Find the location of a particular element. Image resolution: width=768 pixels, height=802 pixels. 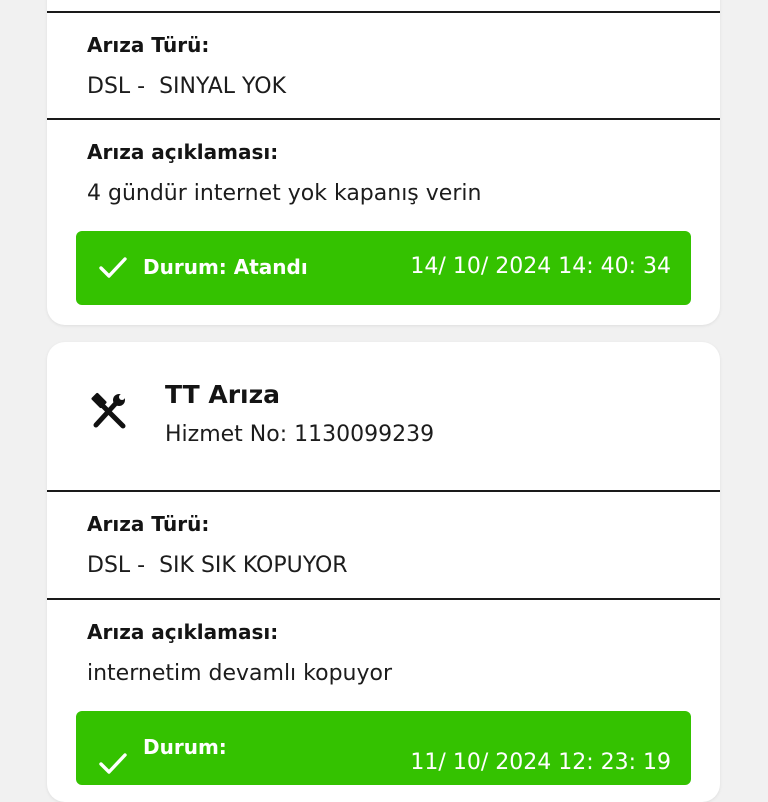

status-date: 11/ 10/ 2024 12: 23: 19 is located at coordinates (540, 762).